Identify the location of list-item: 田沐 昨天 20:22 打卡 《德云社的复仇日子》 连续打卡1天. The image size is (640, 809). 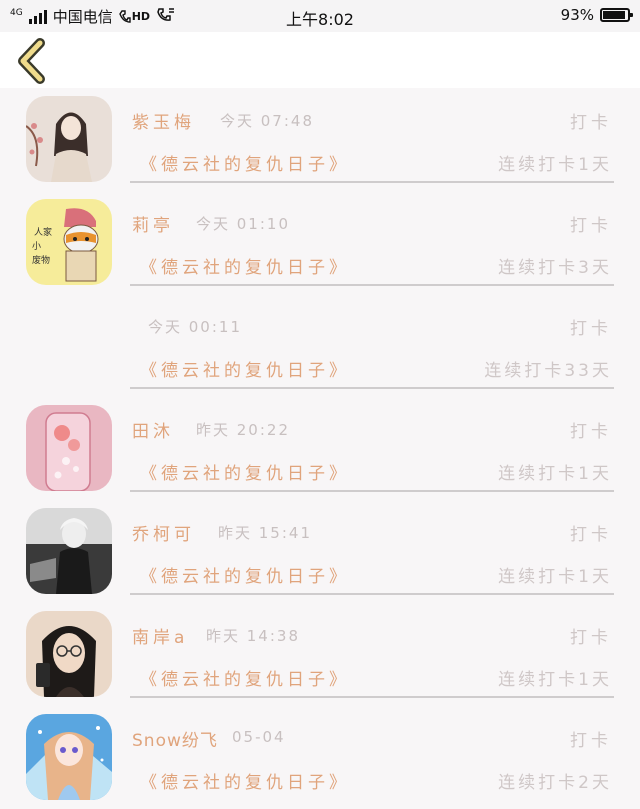
(320, 448).